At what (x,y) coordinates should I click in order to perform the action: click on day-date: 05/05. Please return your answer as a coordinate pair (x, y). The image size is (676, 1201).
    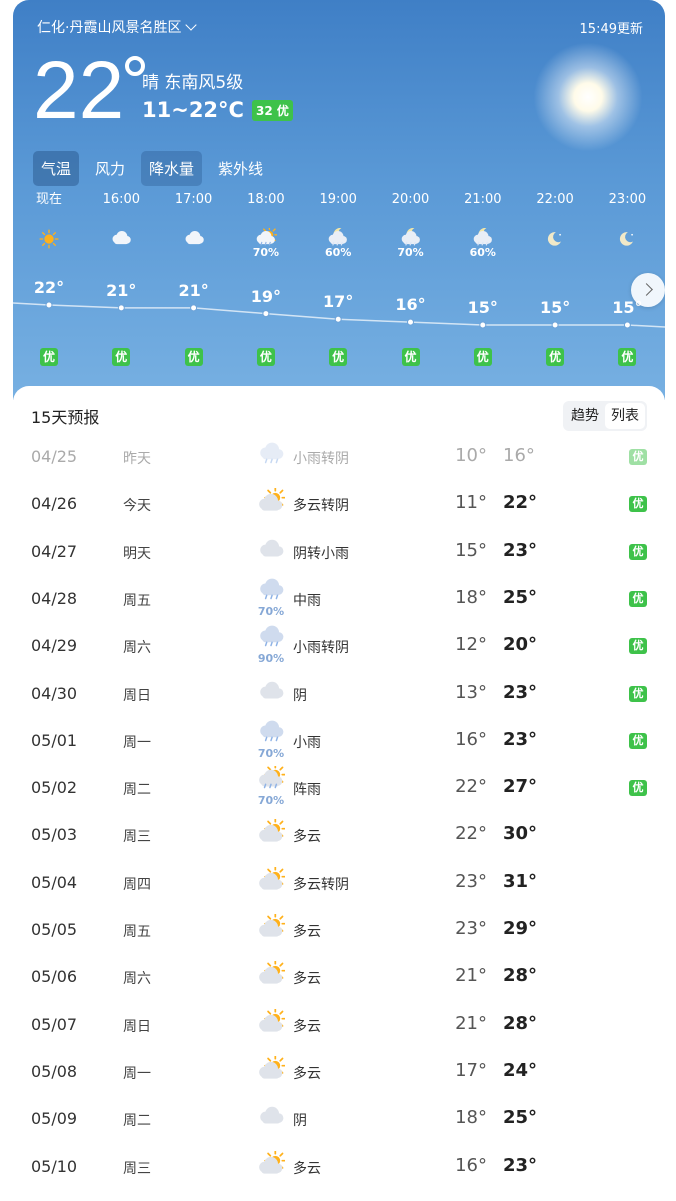
    Looking at the image, I should click on (54, 929).